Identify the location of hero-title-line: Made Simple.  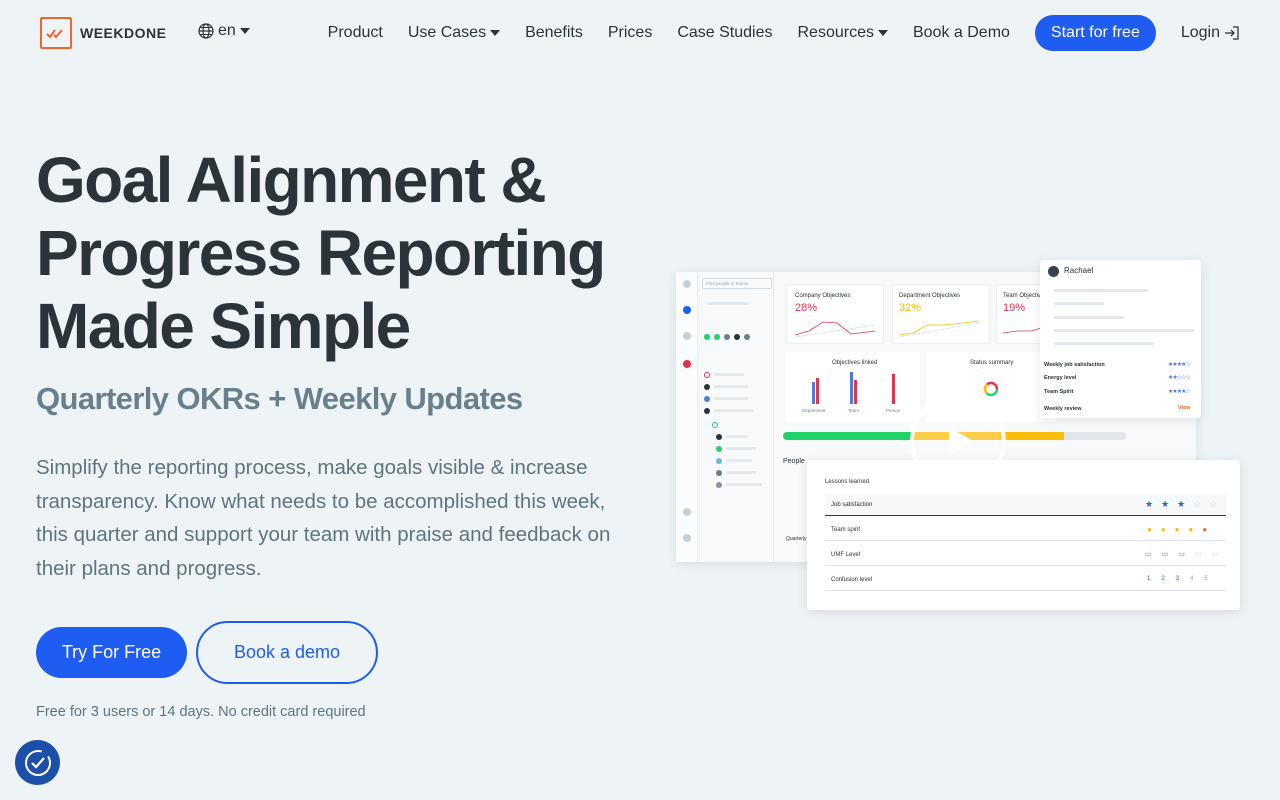
(223, 326).